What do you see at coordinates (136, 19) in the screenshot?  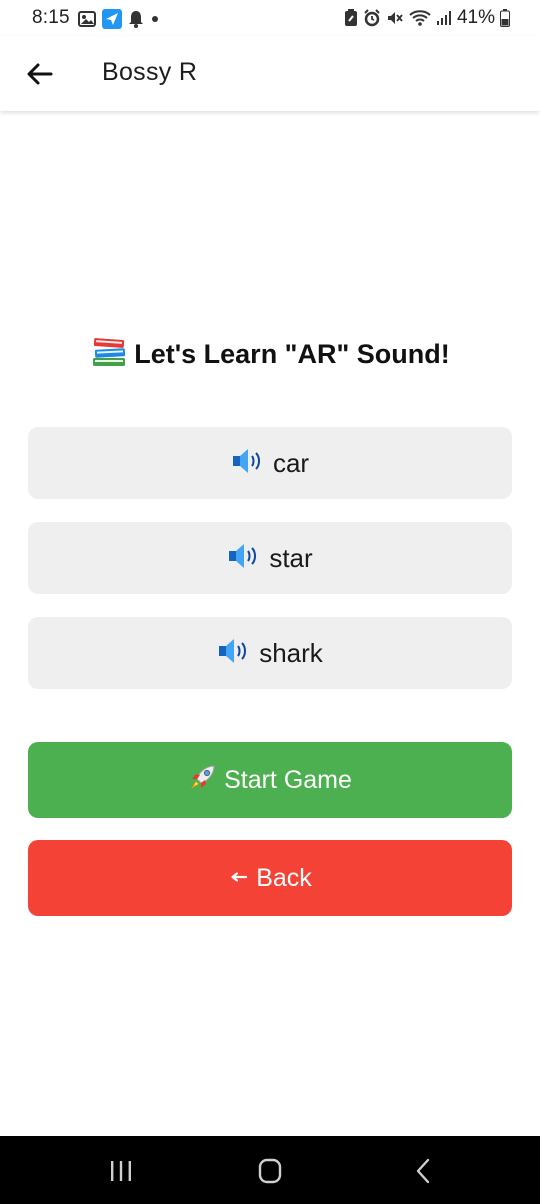 I see `bell-icon` at bounding box center [136, 19].